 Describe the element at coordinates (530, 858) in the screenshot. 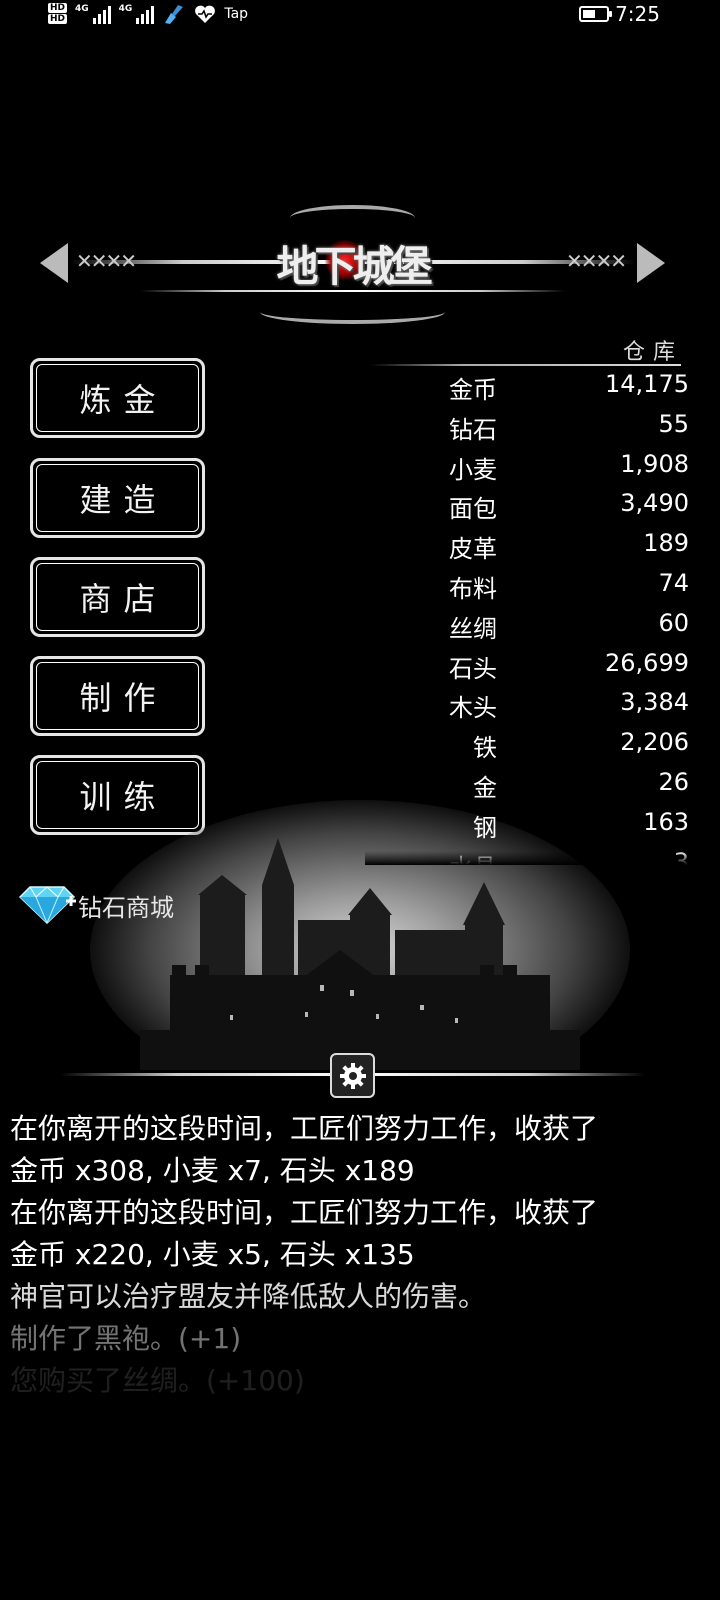

I see `warehouse-scroll-fade` at that location.